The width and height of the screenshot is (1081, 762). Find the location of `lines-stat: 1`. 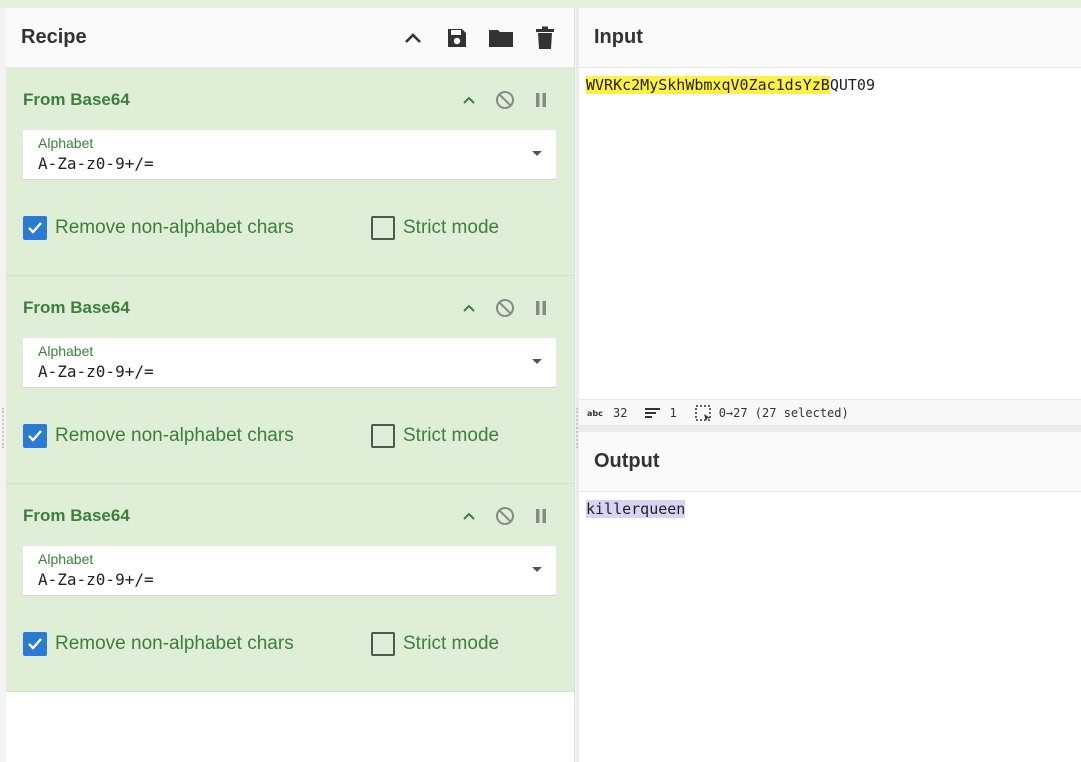

lines-stat: 1 is located at coordinates (661, 412).